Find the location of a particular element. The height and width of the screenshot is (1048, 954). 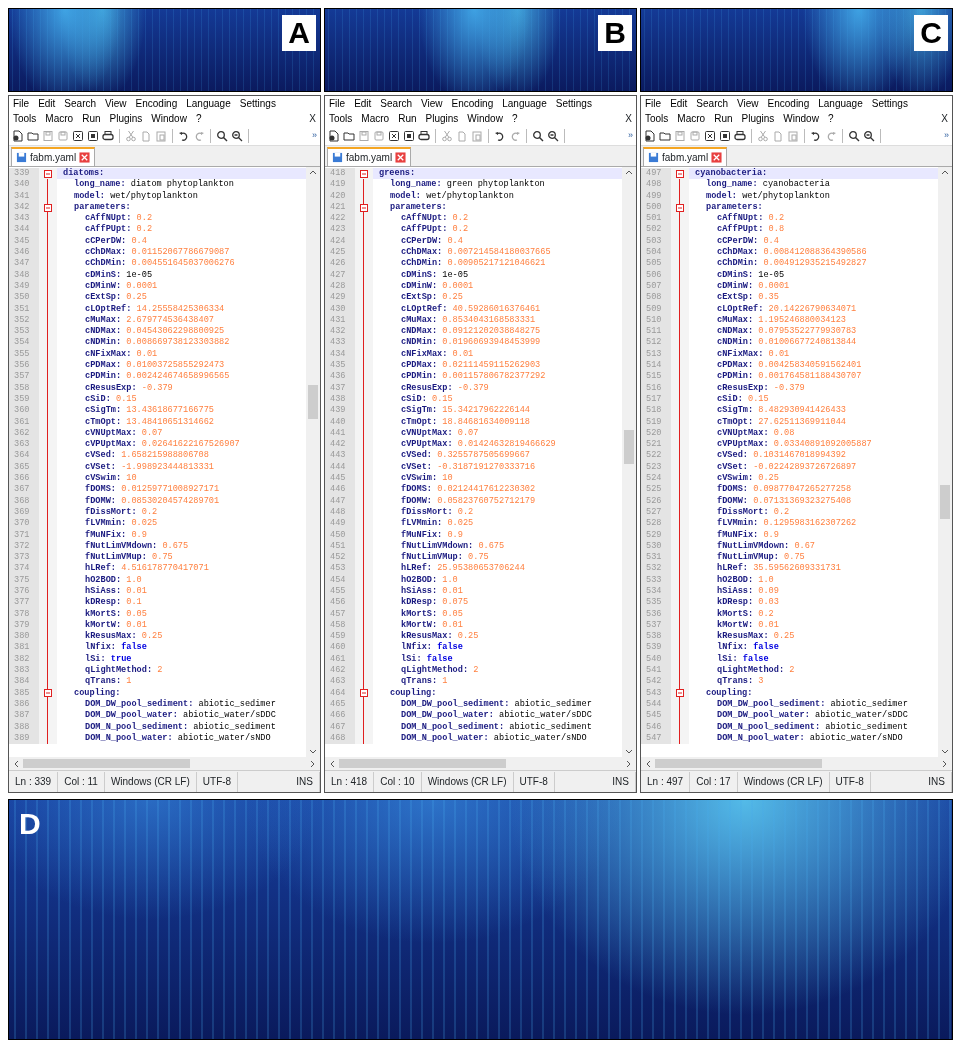

yaml-key: cNDMin: is located at coordinates (103, 342).